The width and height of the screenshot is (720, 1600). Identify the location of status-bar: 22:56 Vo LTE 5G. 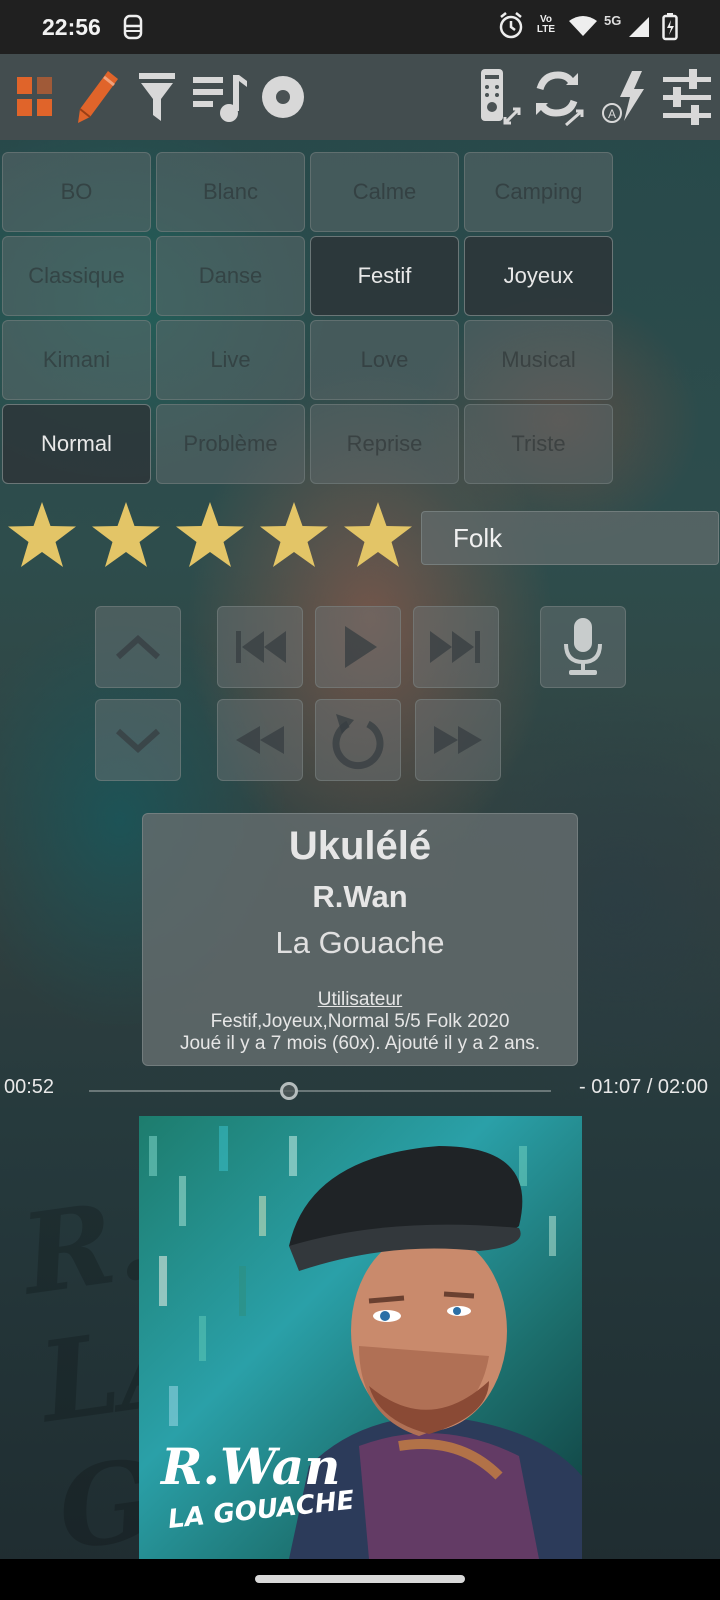
(360, 27).